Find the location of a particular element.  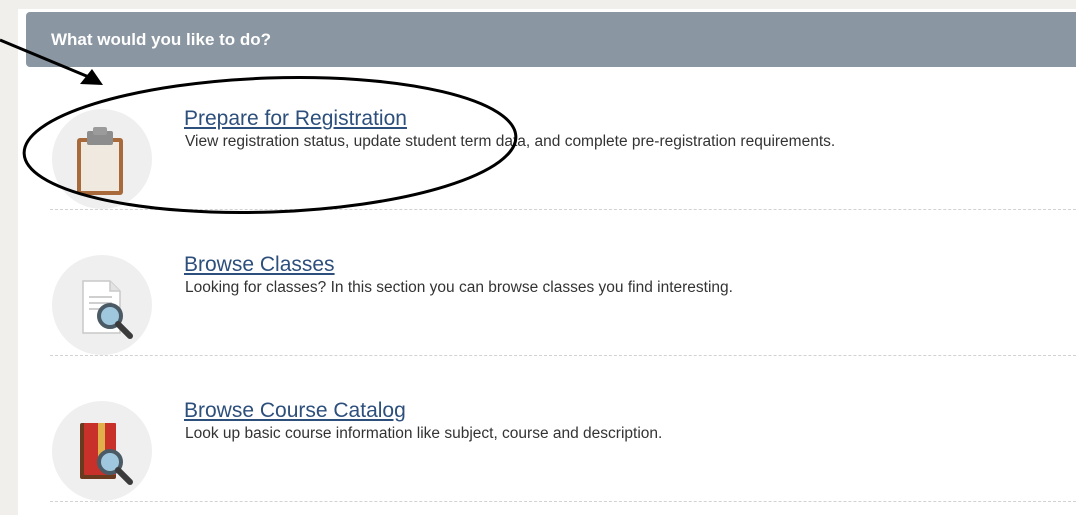

panel-header: What would you like to do? is located at coordinates (551, 39).